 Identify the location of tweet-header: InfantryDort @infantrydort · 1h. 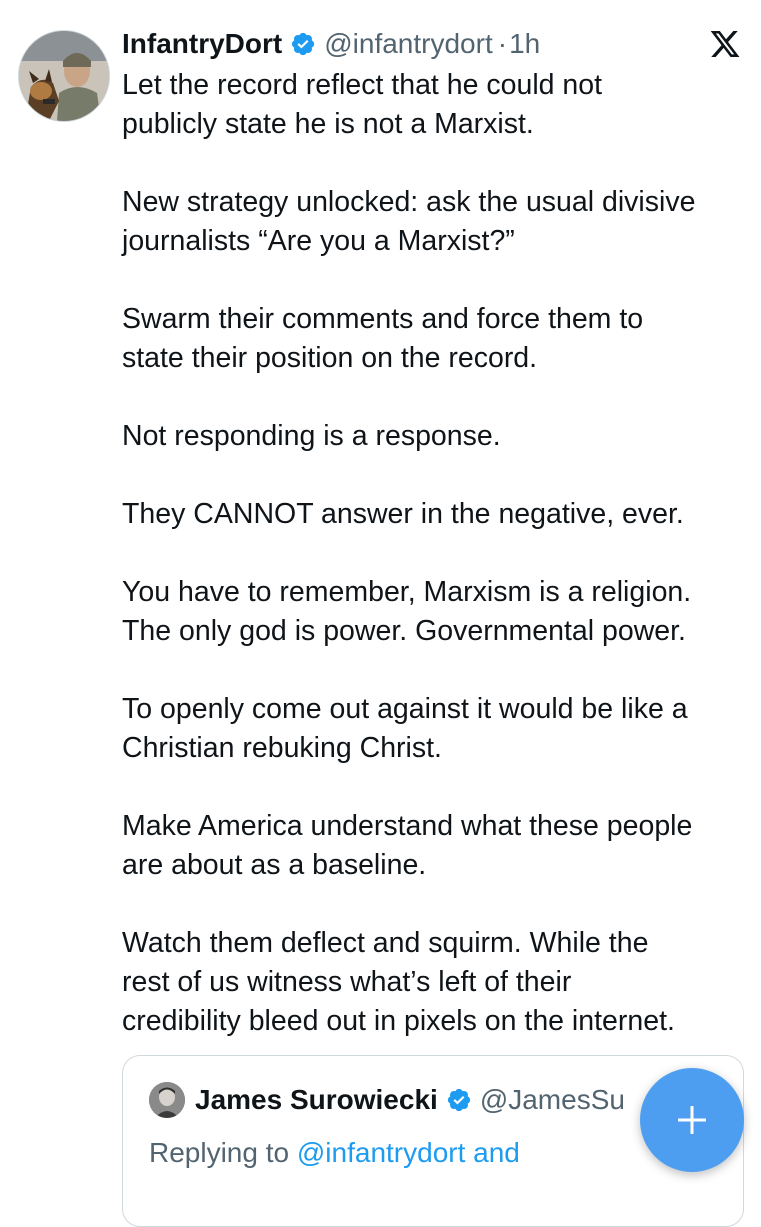
(331, 44).